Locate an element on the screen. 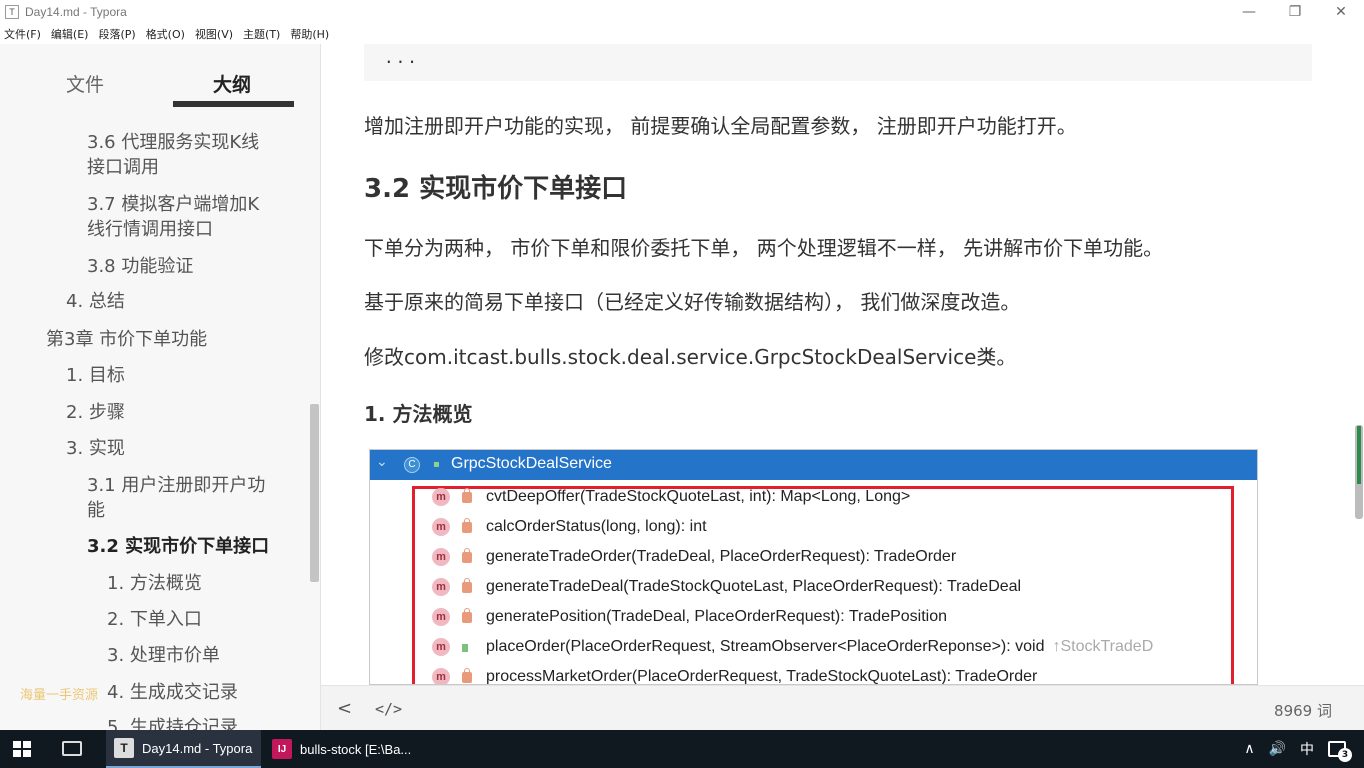 This screenshot has width=1364, height=768. menu-paragraph: 段落(P) is located at coordinates (116, 34).